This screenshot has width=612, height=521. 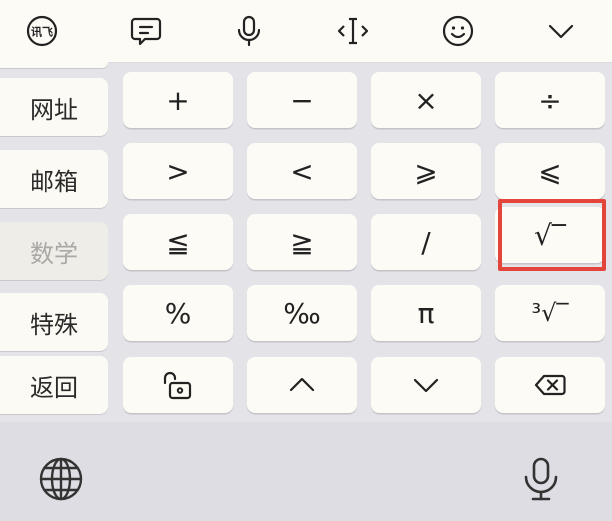 I want to click on lock-open-icon, so click(x=177, y=385).